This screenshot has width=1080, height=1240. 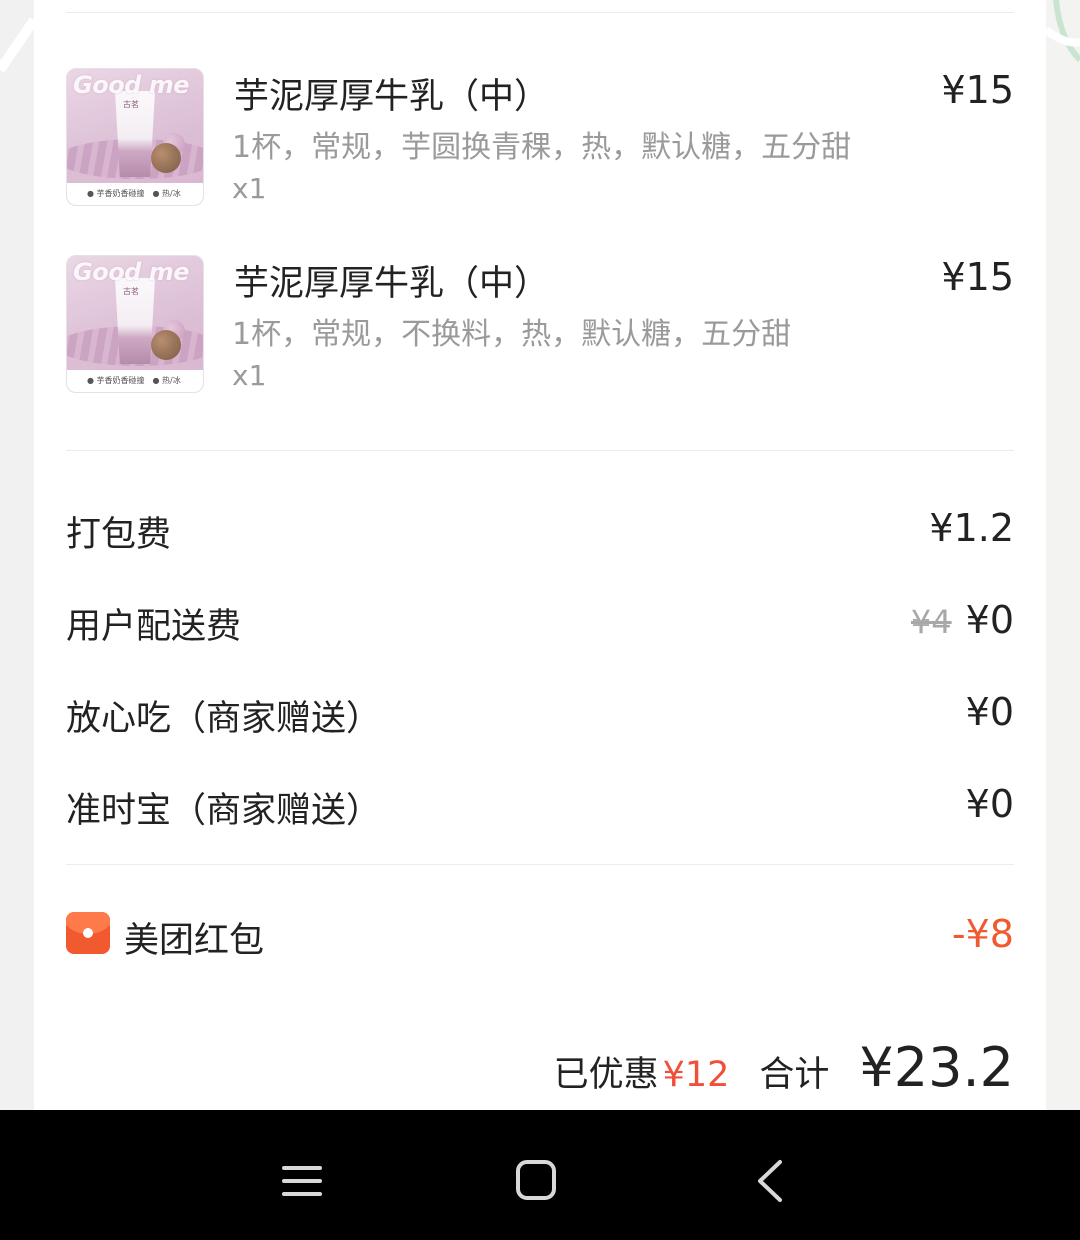 What do you see at coordinates (540, 531) in the screenshot?
I see `packing-fee-row: 打包费 ¥1.2` at bounding box center [540, 531].